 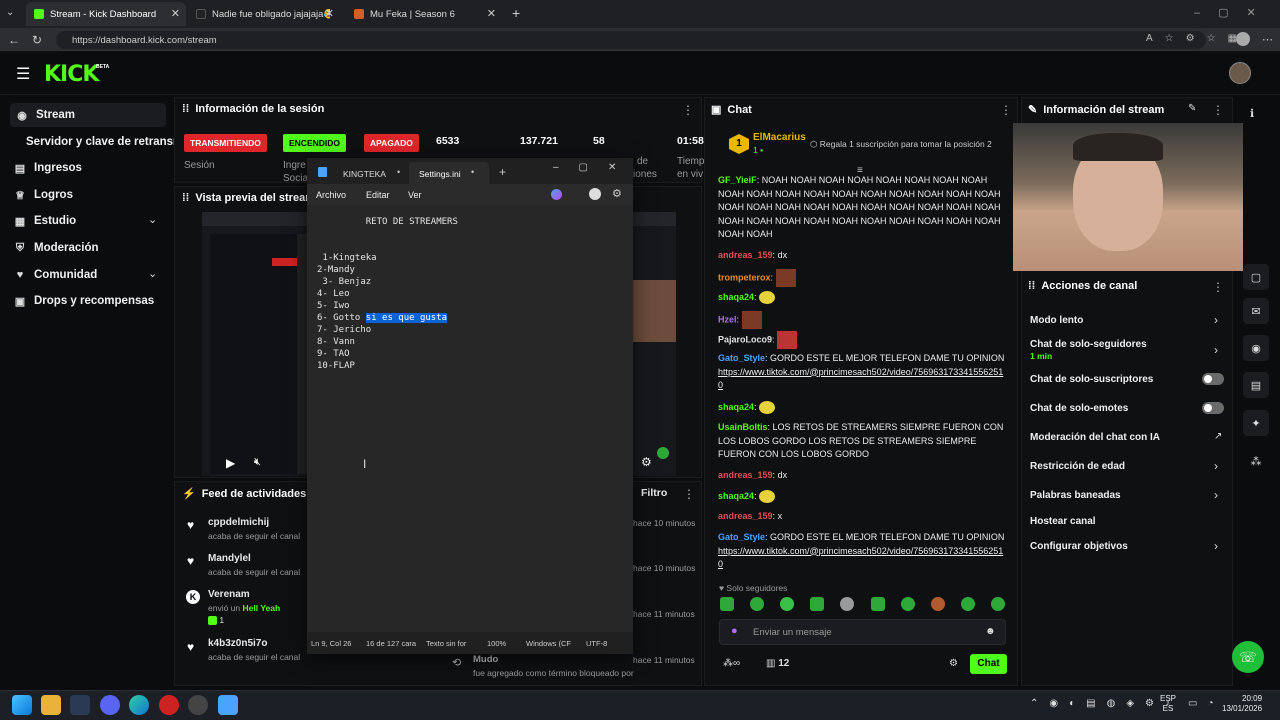 I want to click on rail-broadcast-icon: ◉, so click(x=1256, y=348).